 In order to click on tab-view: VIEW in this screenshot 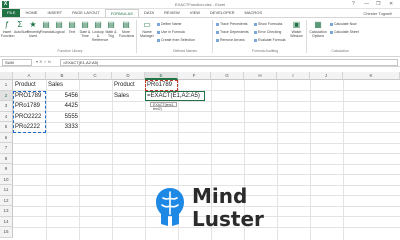, I will do `click(195, 13)`.